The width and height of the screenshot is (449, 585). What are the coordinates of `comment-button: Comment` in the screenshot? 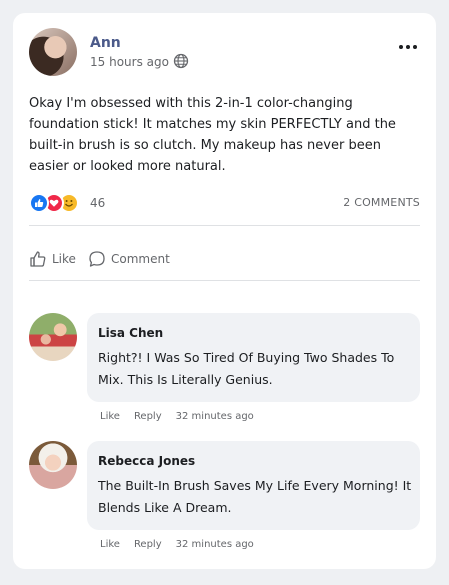 It's located at (129, 259).